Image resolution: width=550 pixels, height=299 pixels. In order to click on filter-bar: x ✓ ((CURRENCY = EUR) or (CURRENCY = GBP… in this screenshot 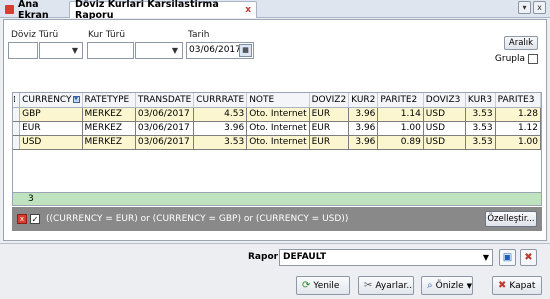, I will do `click(277, 219)`.